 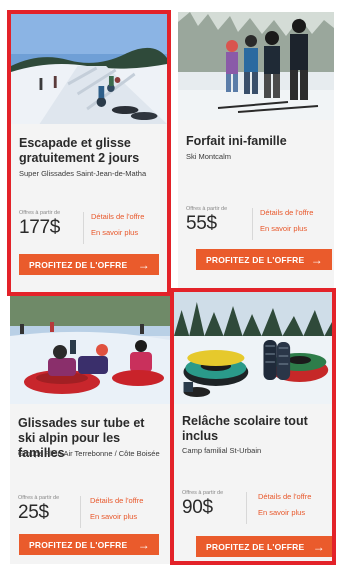 I want to click on price-block: Offres à partir de 177$, so click(x=39, y=227).